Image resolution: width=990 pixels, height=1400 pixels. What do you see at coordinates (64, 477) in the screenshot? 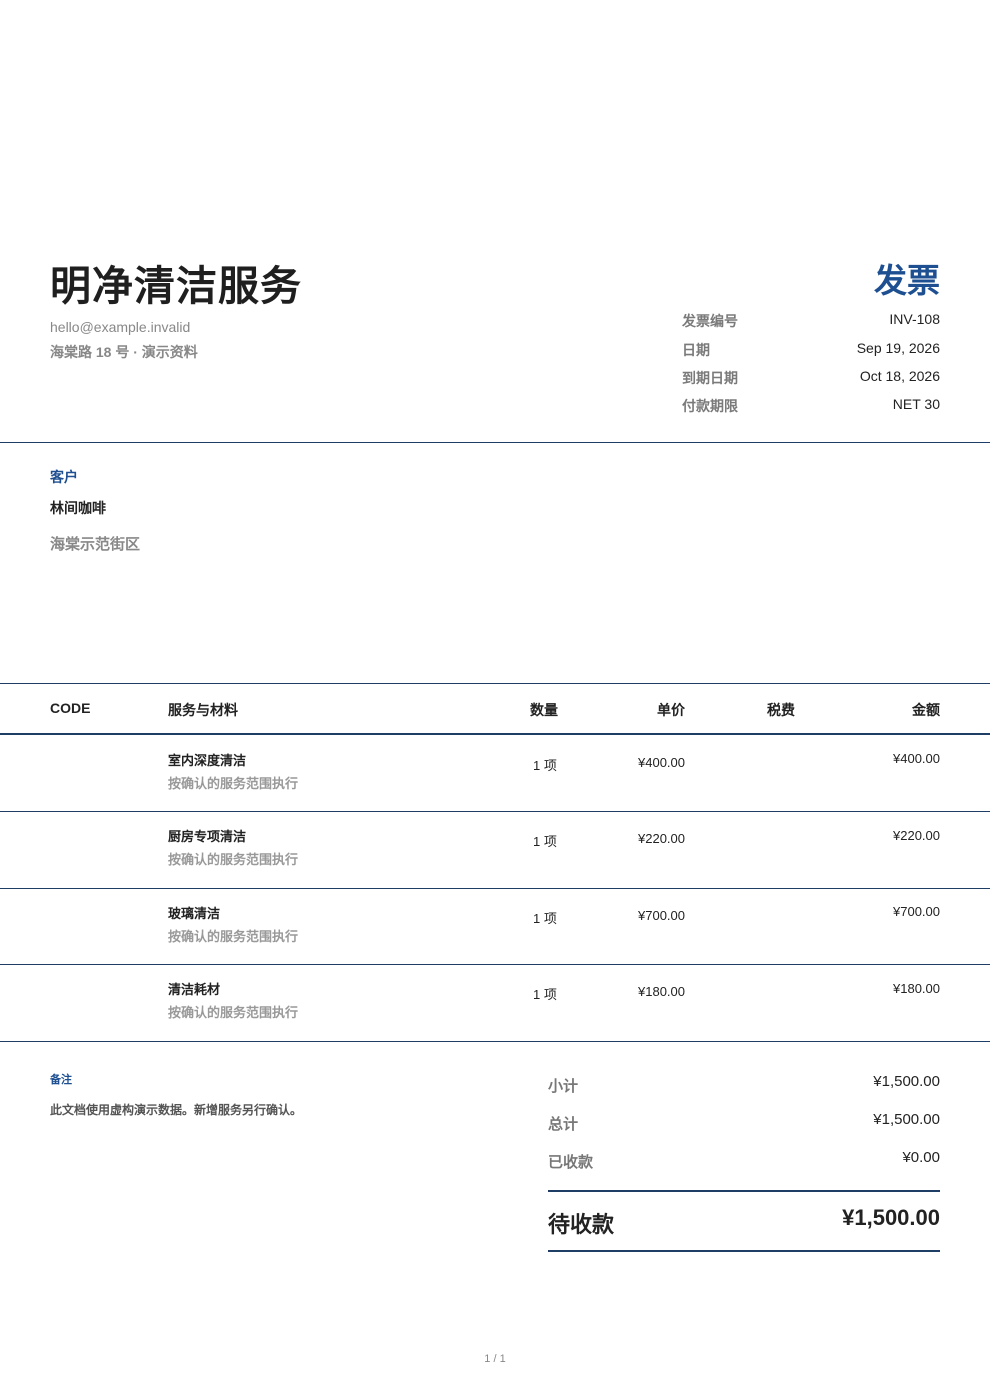
I see `client-label: 客户` at bounding box center [64, 477].